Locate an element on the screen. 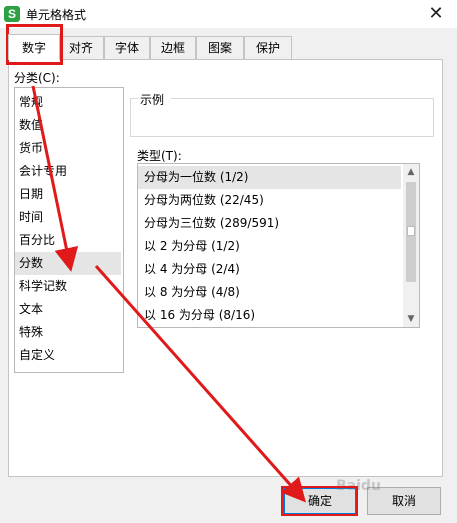 The width and height of the screenshot is (457, 523). type-item: 分母为三位数 (289/591) is located at coordinates (269, 223).